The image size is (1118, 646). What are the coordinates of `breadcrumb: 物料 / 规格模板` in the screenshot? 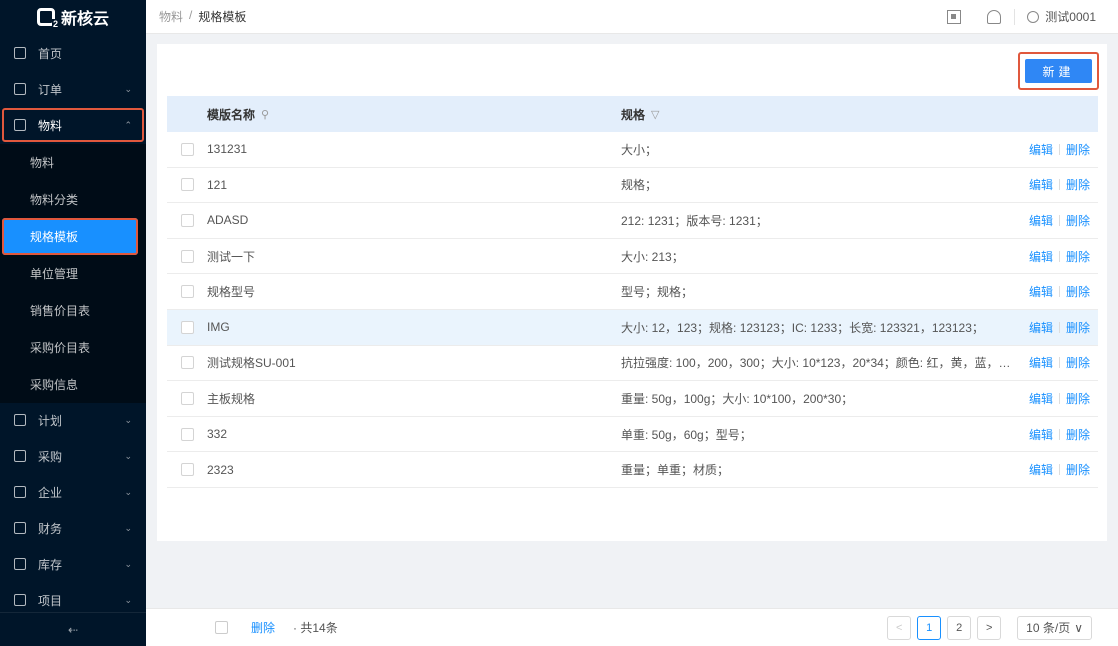 It's located at (202, 16).